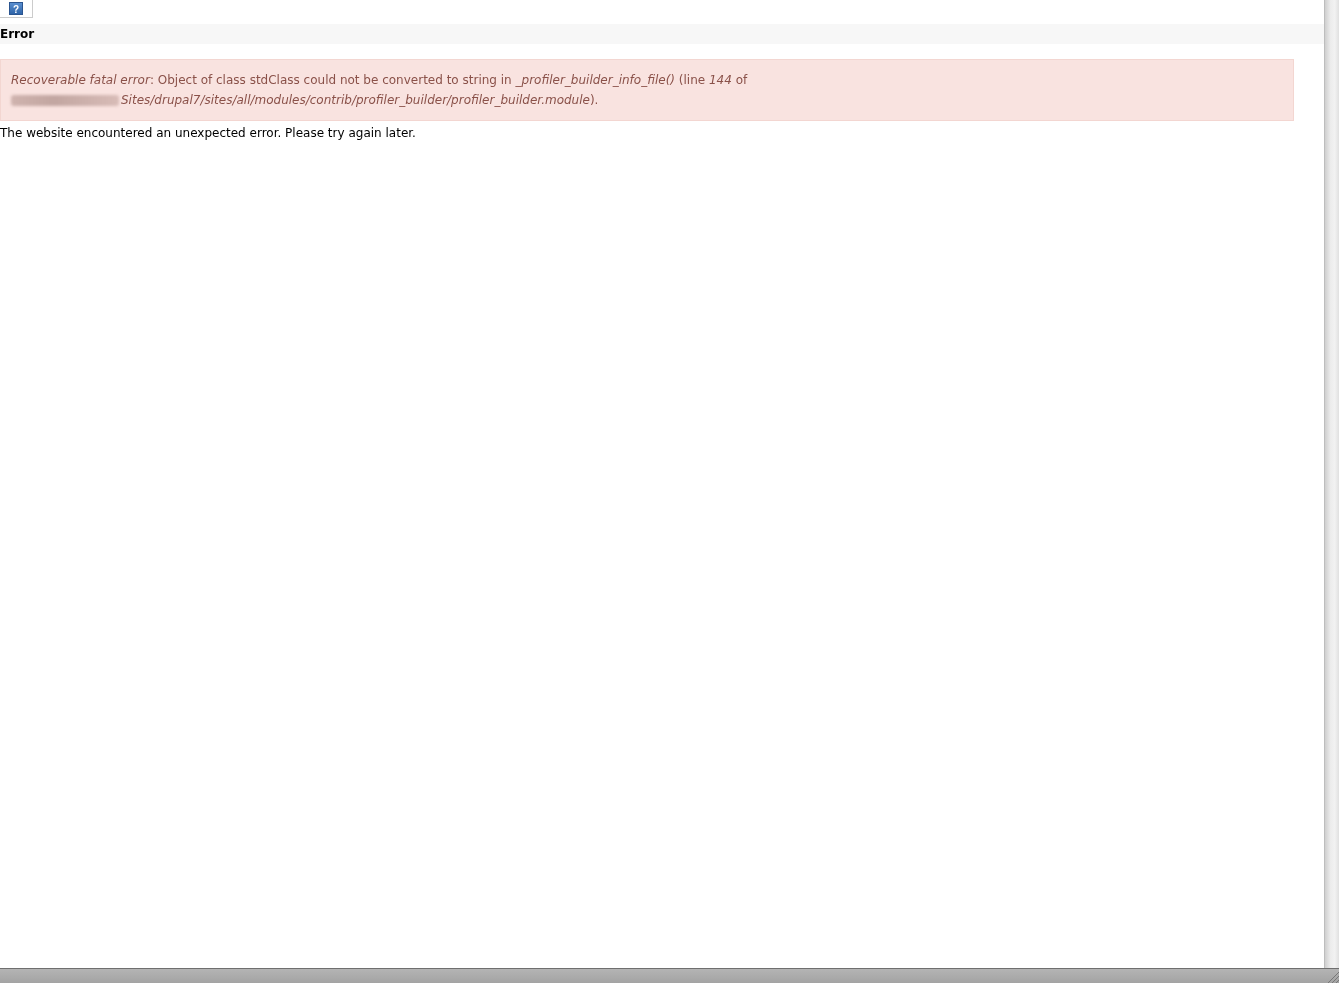 This screenshot has height=983, width=1339. Describe the element at coordinates (360, 100) in the screenshot. I see `error-message-text: Sites/drupal7/sites/all/modules/contrib/profiler_builder/profiler_builder.module).` at that location.